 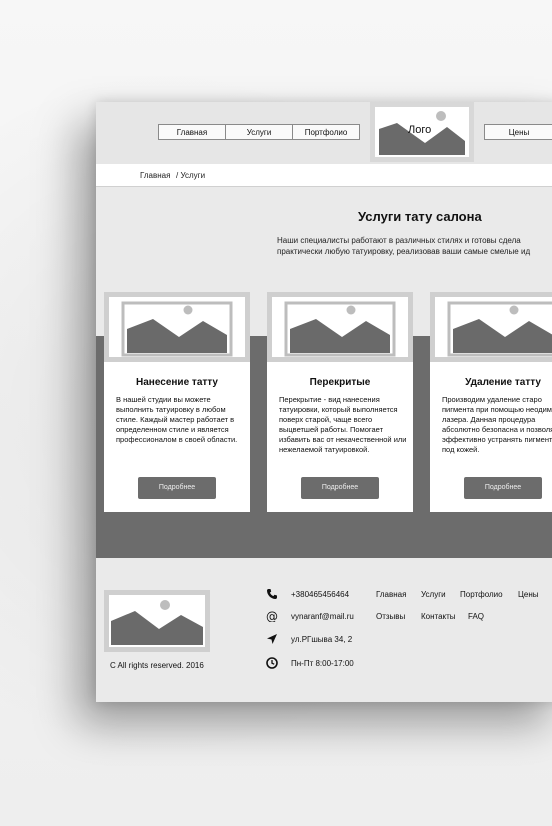 What do you see at coordinates (420, 216) in the screenshot?
I see `services-title: Услуги тату салона` at bounding box center [420, 216].